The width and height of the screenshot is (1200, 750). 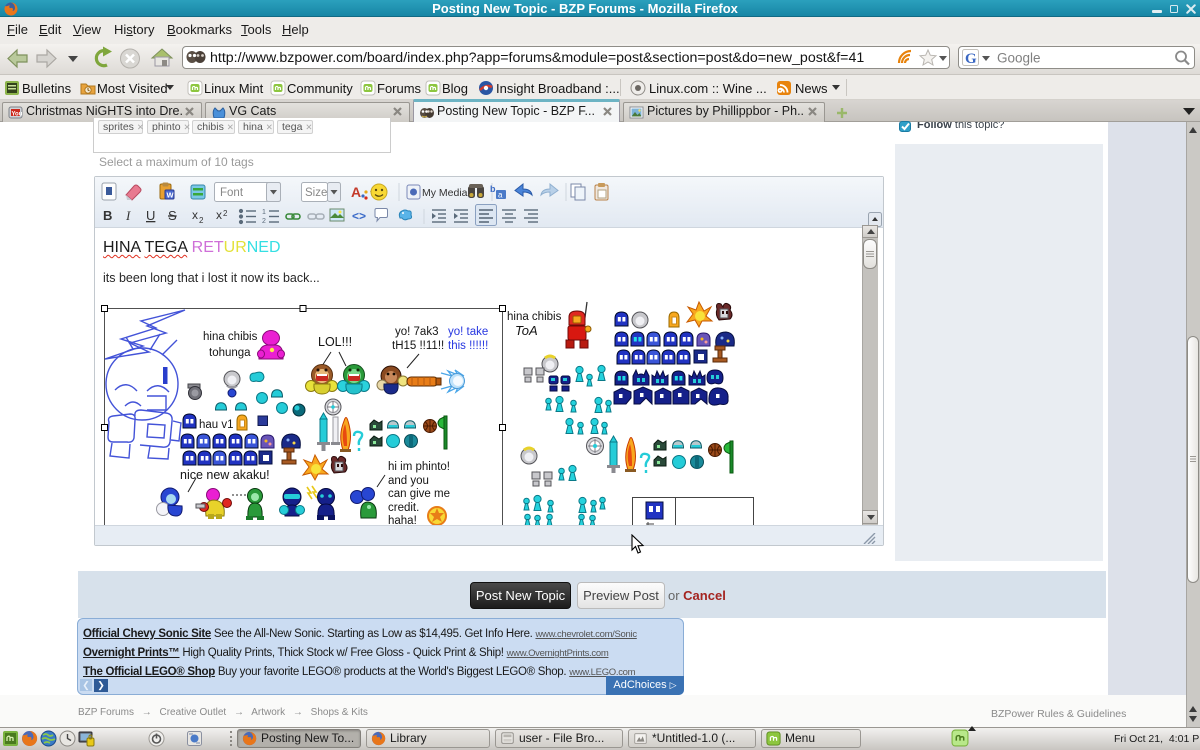 I want to click on svg-text: You, so click(x=17, y=115).